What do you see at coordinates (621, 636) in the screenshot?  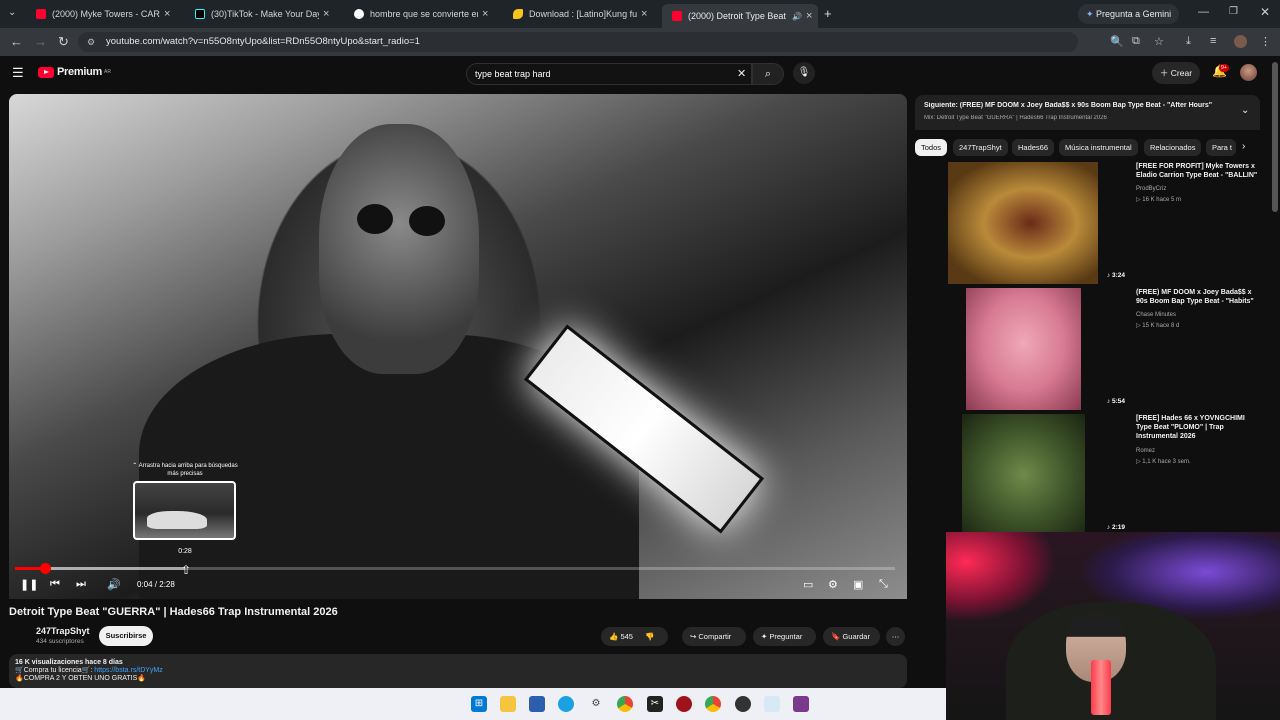 I see `like-button: 👍 545` at bounding box center [621, 636].